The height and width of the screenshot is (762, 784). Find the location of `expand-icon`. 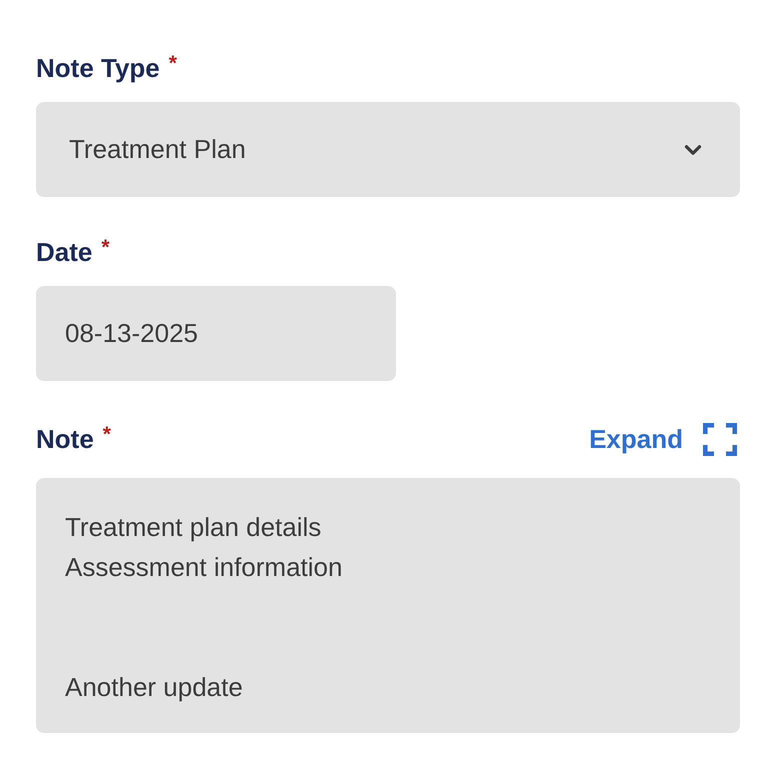

expand-icon is located at coordinates (720, 439).